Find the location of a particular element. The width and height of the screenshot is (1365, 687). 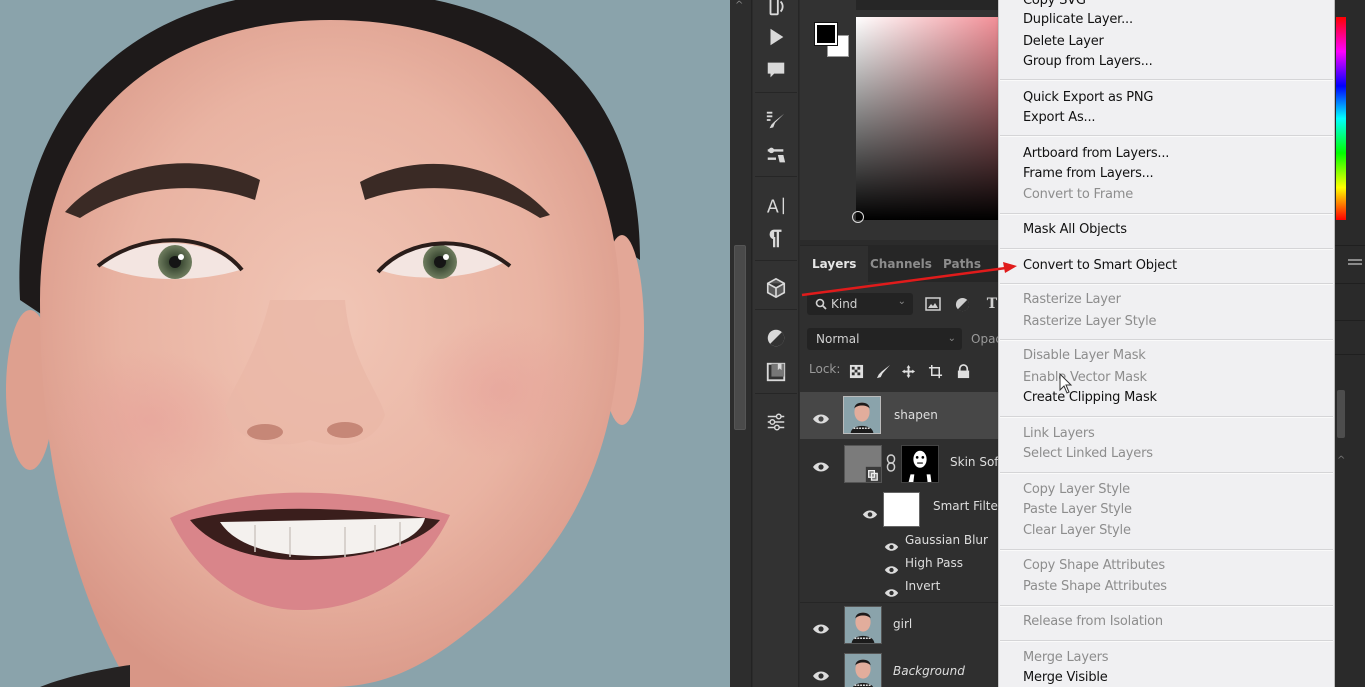

menu-item-mask-all-objects: Mask All Objects is located at coordinates (1075, 230).